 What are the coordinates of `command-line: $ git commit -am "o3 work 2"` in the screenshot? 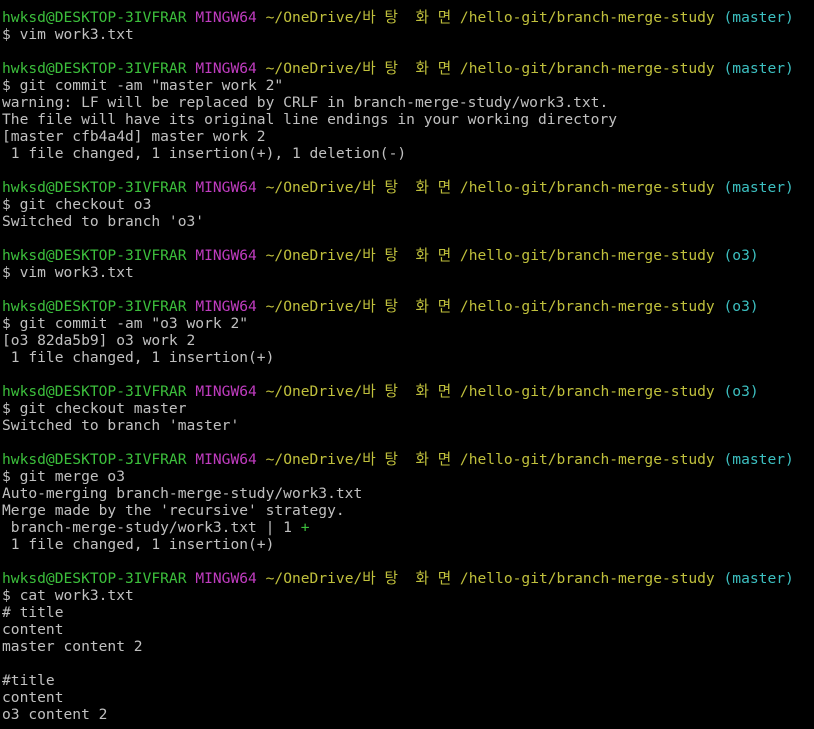 It's located at (125, 323).